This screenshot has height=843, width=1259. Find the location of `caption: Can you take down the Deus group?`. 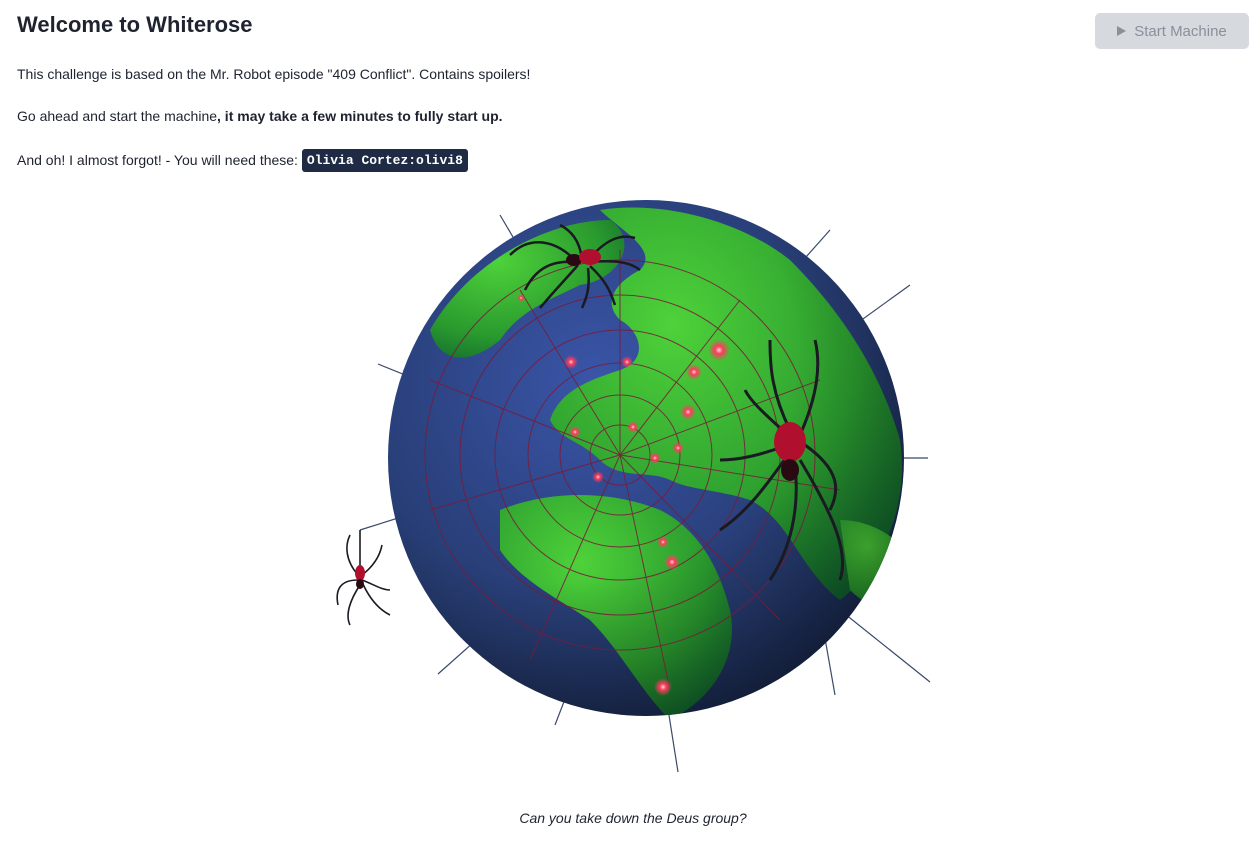

caption: Can you take down the Deus group? is located at coordinates (633, 818).